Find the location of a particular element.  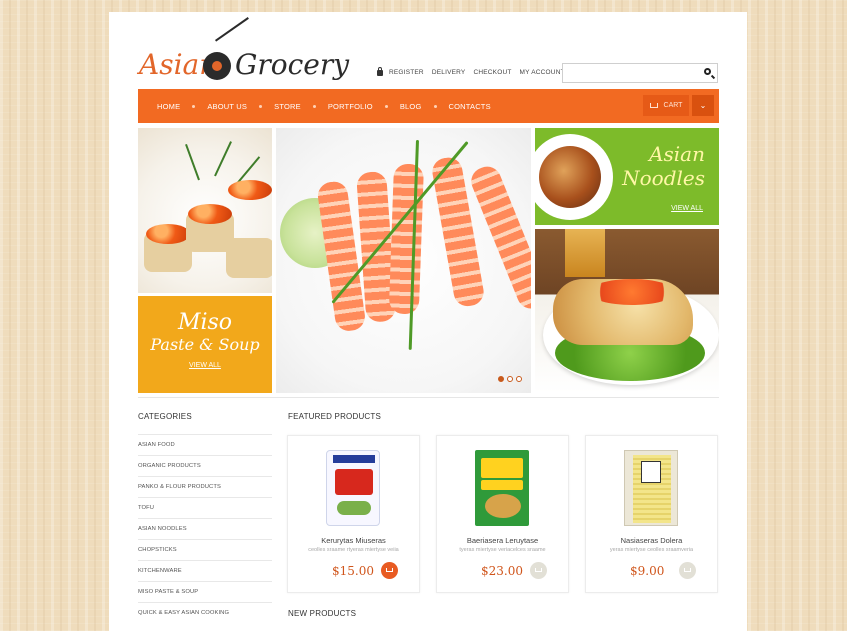

nav-label: ABOUT US is located at coordinates (227, 106).